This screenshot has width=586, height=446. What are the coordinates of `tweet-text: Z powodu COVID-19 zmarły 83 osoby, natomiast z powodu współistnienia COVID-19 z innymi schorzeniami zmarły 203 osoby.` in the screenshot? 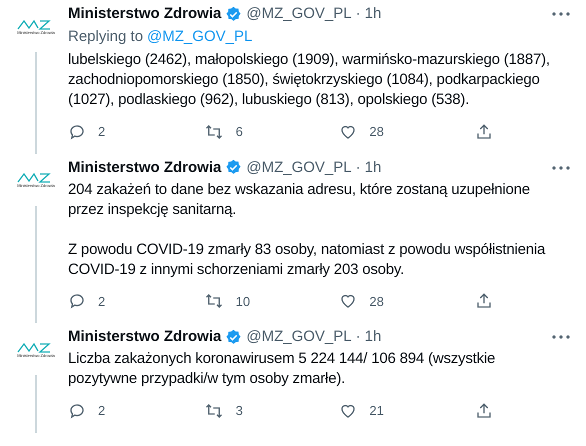 It's located at (307, 260).